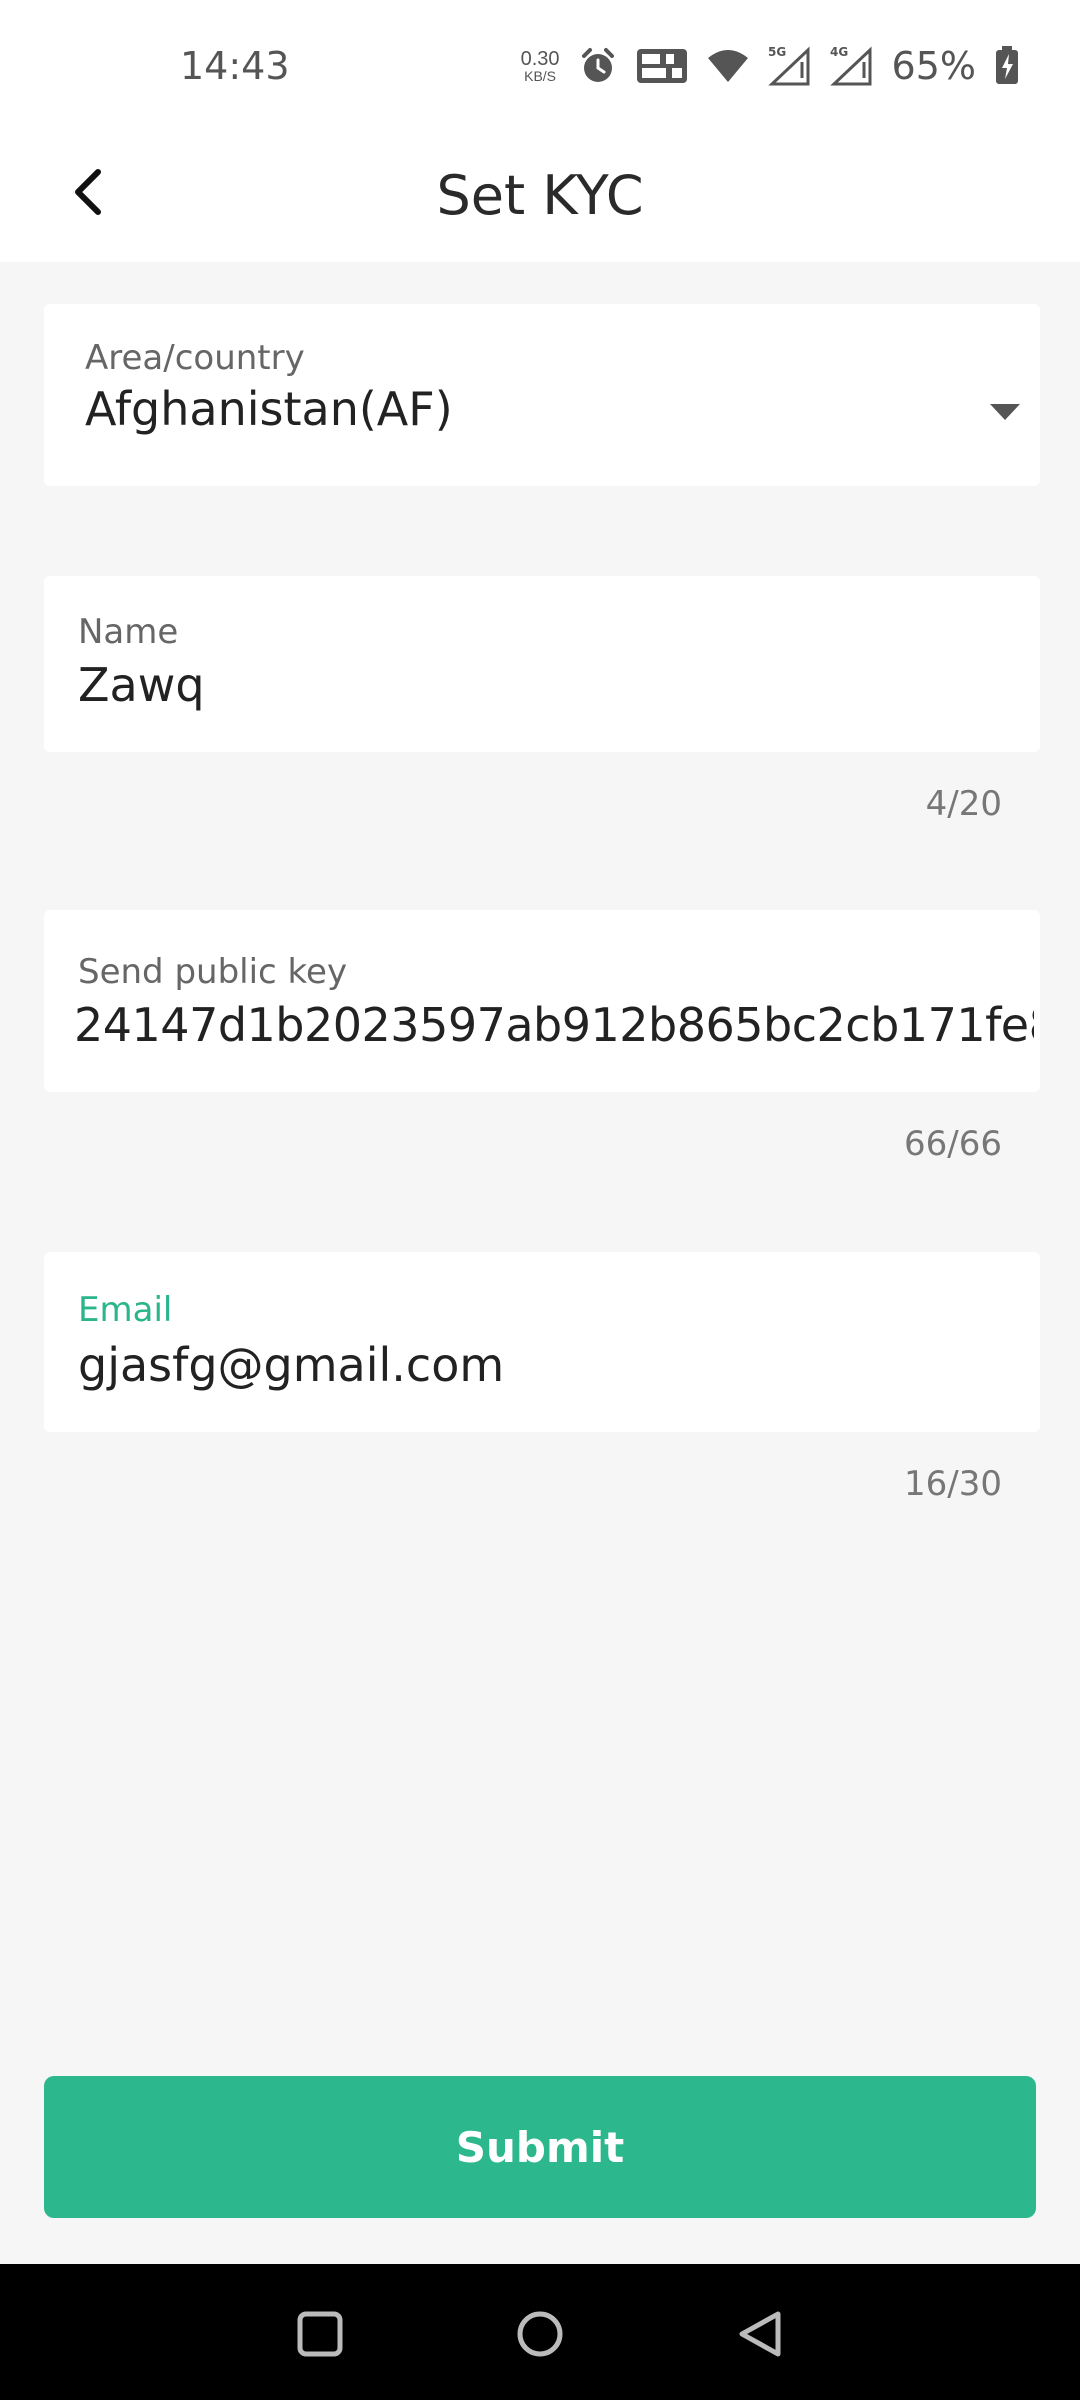  Describe the element at coordinates (852, 66) in the screenshot. I see `signal-4g-icon: 4G` at that location.